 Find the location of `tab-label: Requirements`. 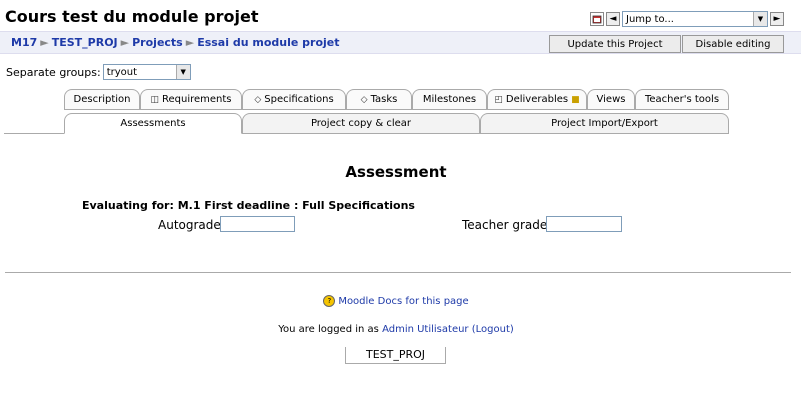

tab-label: Requirements is located at coordinates (196, 99).